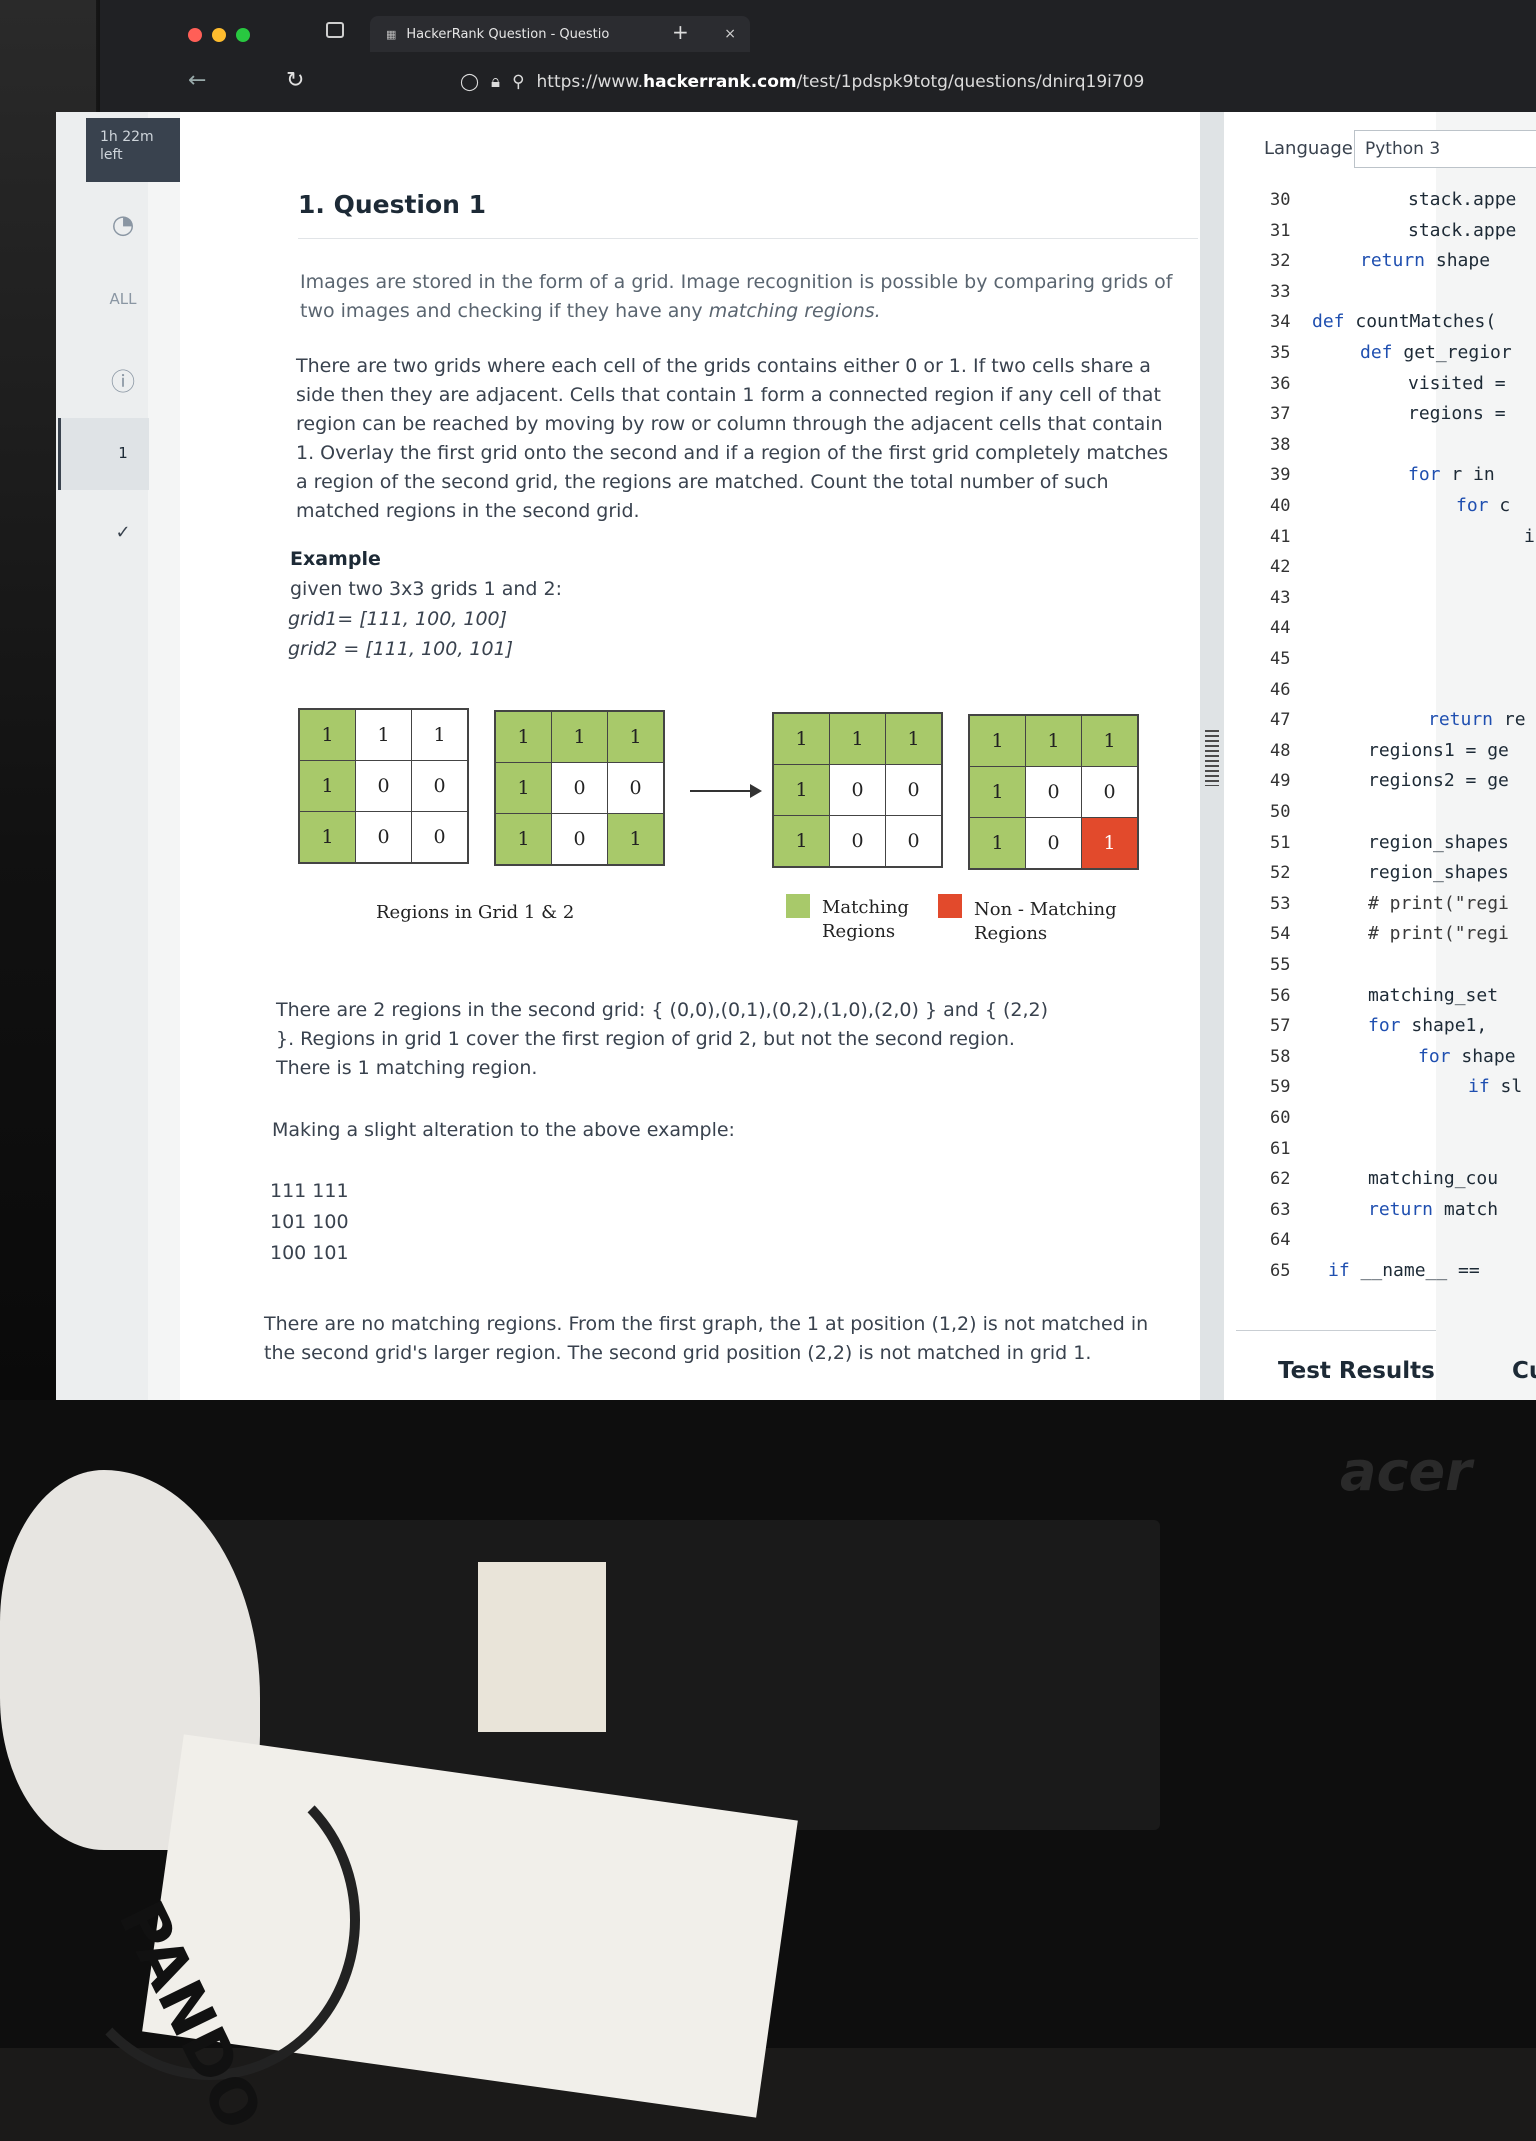 This screenshot has width=1536, height=2141. Describe the element at coordinates (123, 225) in the screenshot. I see `clock-icon: ◔` at that location.